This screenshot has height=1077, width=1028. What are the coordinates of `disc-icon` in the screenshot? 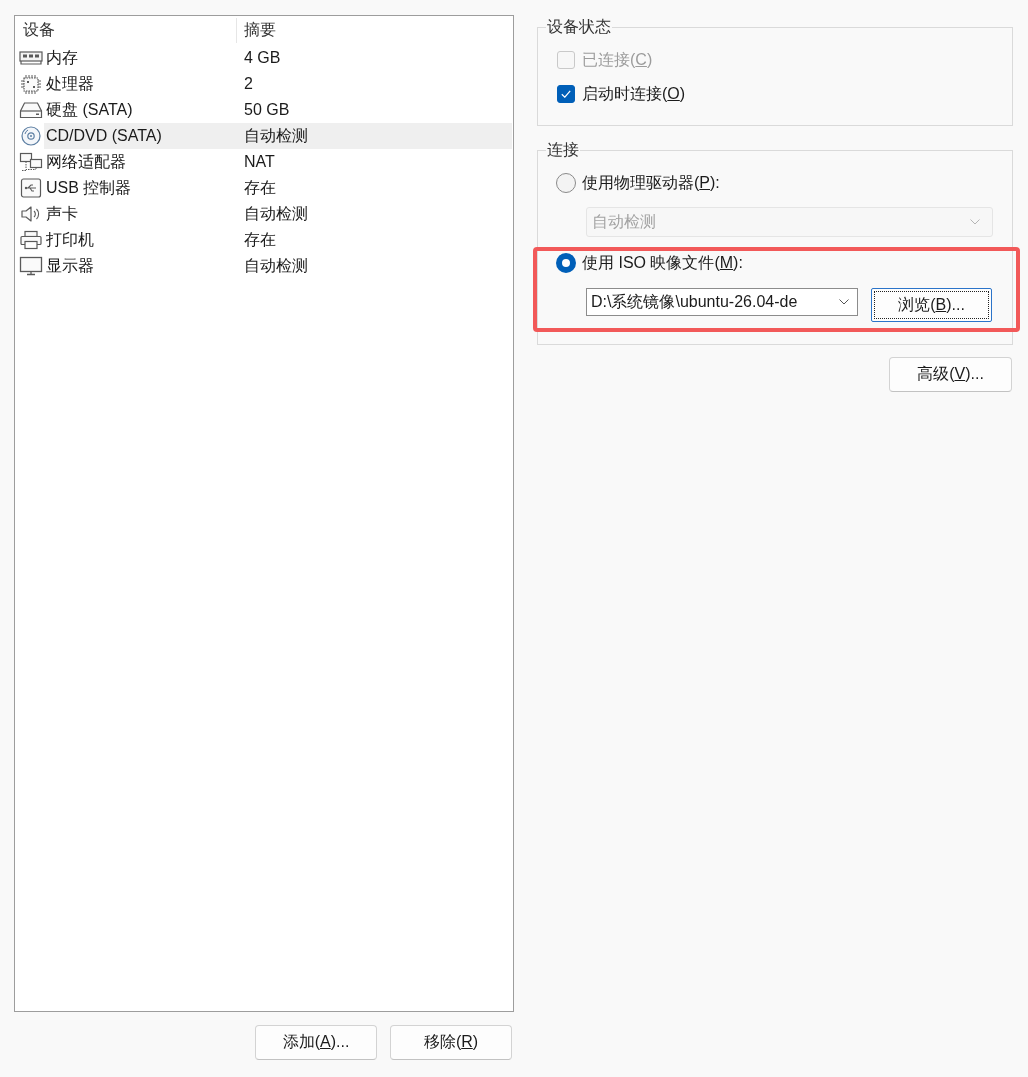 It's located at (31, 136).